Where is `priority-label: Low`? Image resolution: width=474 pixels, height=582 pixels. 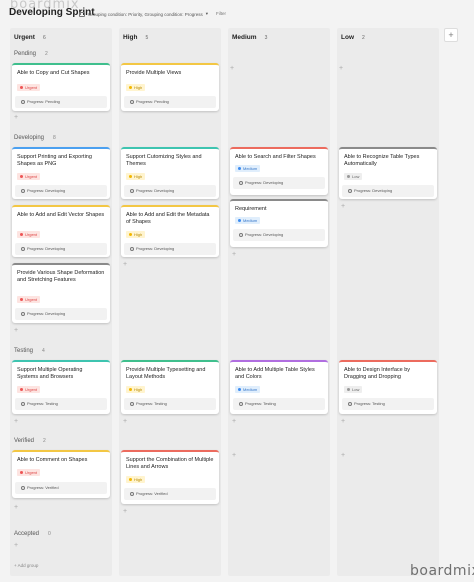 priority-label: Low is located at coordinates (356, 389).